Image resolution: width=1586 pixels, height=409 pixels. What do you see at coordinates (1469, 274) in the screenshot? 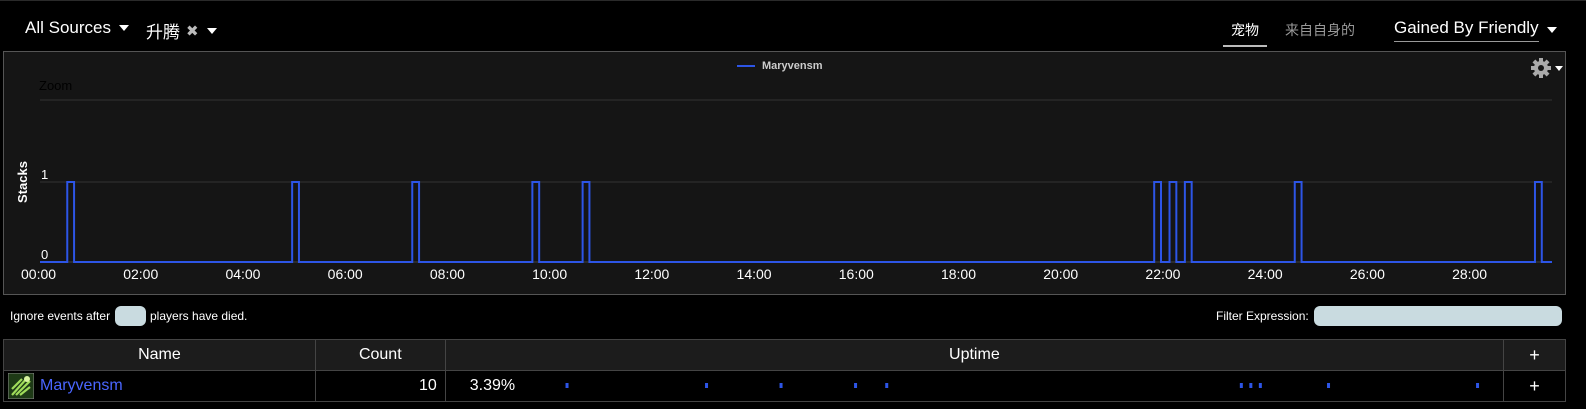
I see `x-tick-label: 28:00` at bounding box center [1469, 274].